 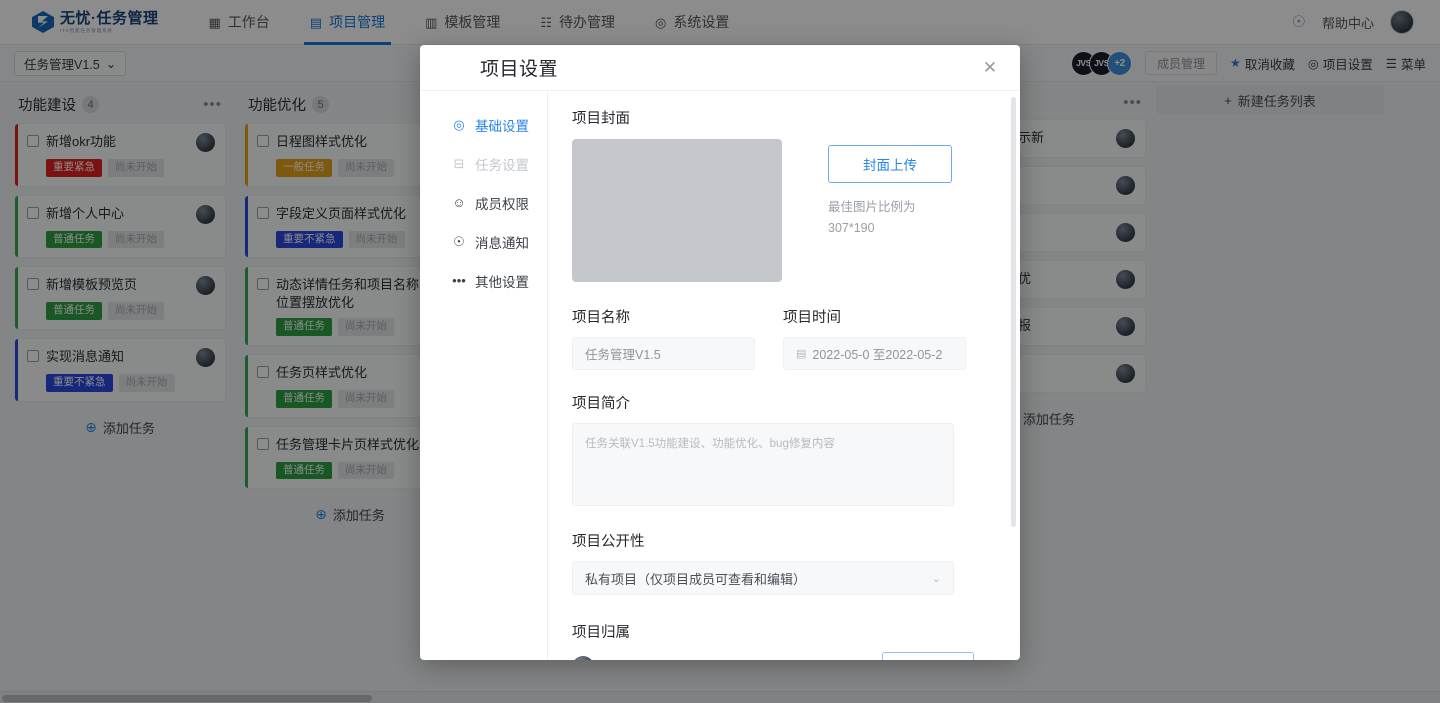 I want to click on project-date-range-value: 2022-05-0 至2022-05-2, so click(x=877, y=355).